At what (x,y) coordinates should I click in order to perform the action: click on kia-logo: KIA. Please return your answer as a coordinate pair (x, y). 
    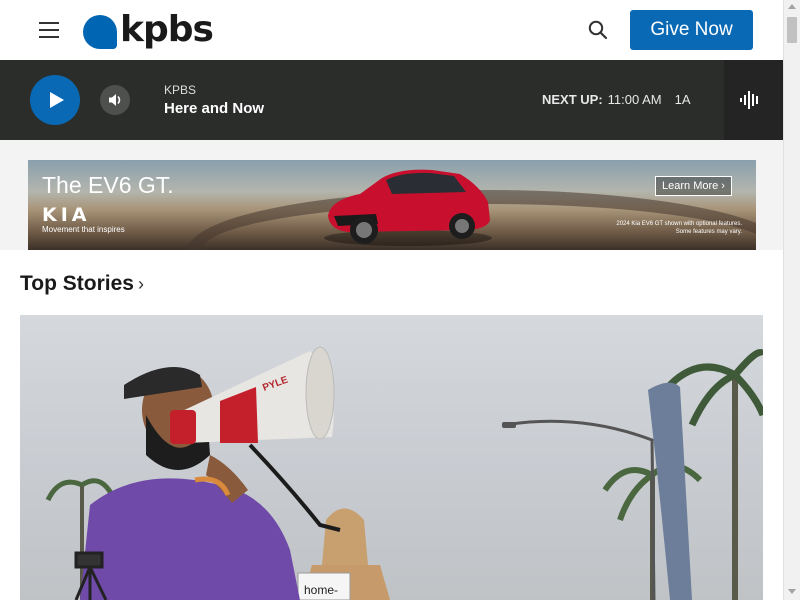
    Looking at the image, I should click on (66, 215).